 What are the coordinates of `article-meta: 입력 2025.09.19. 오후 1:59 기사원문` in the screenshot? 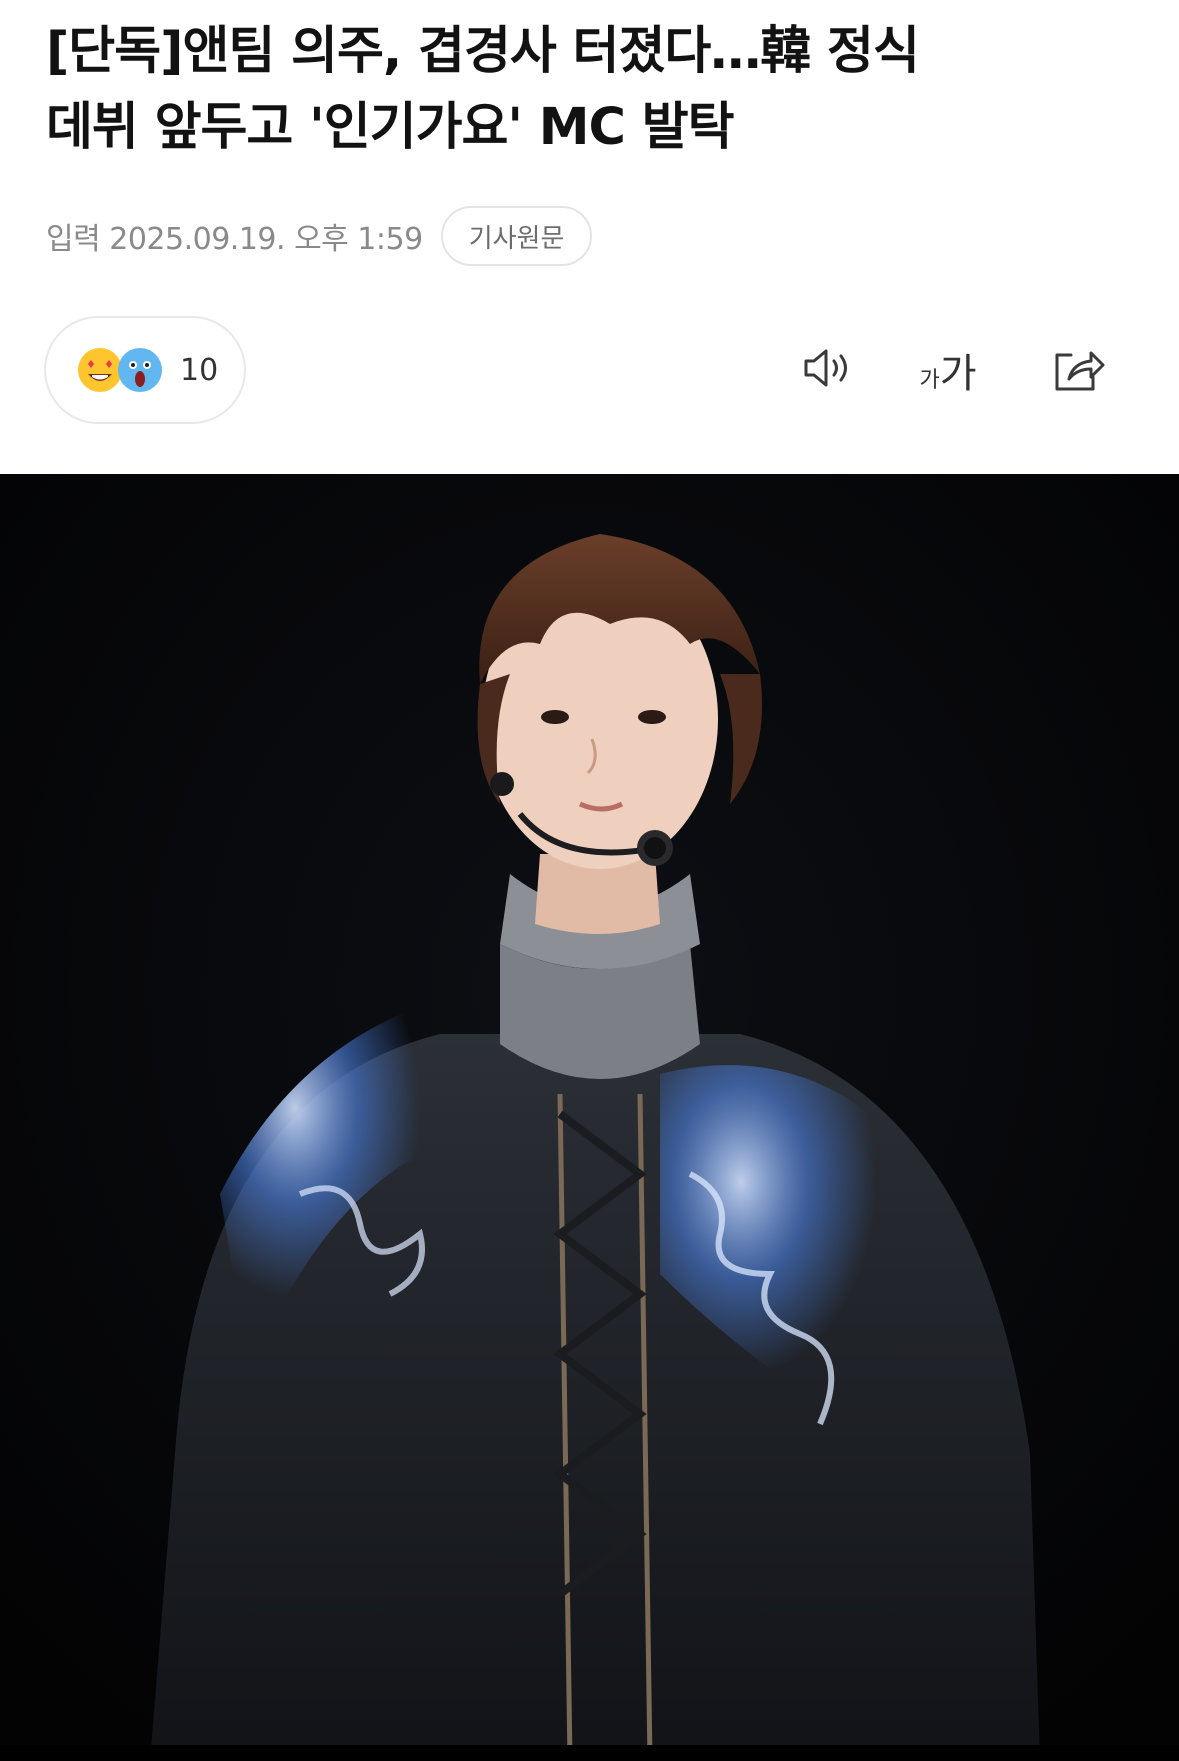 It's located at (319, 236).